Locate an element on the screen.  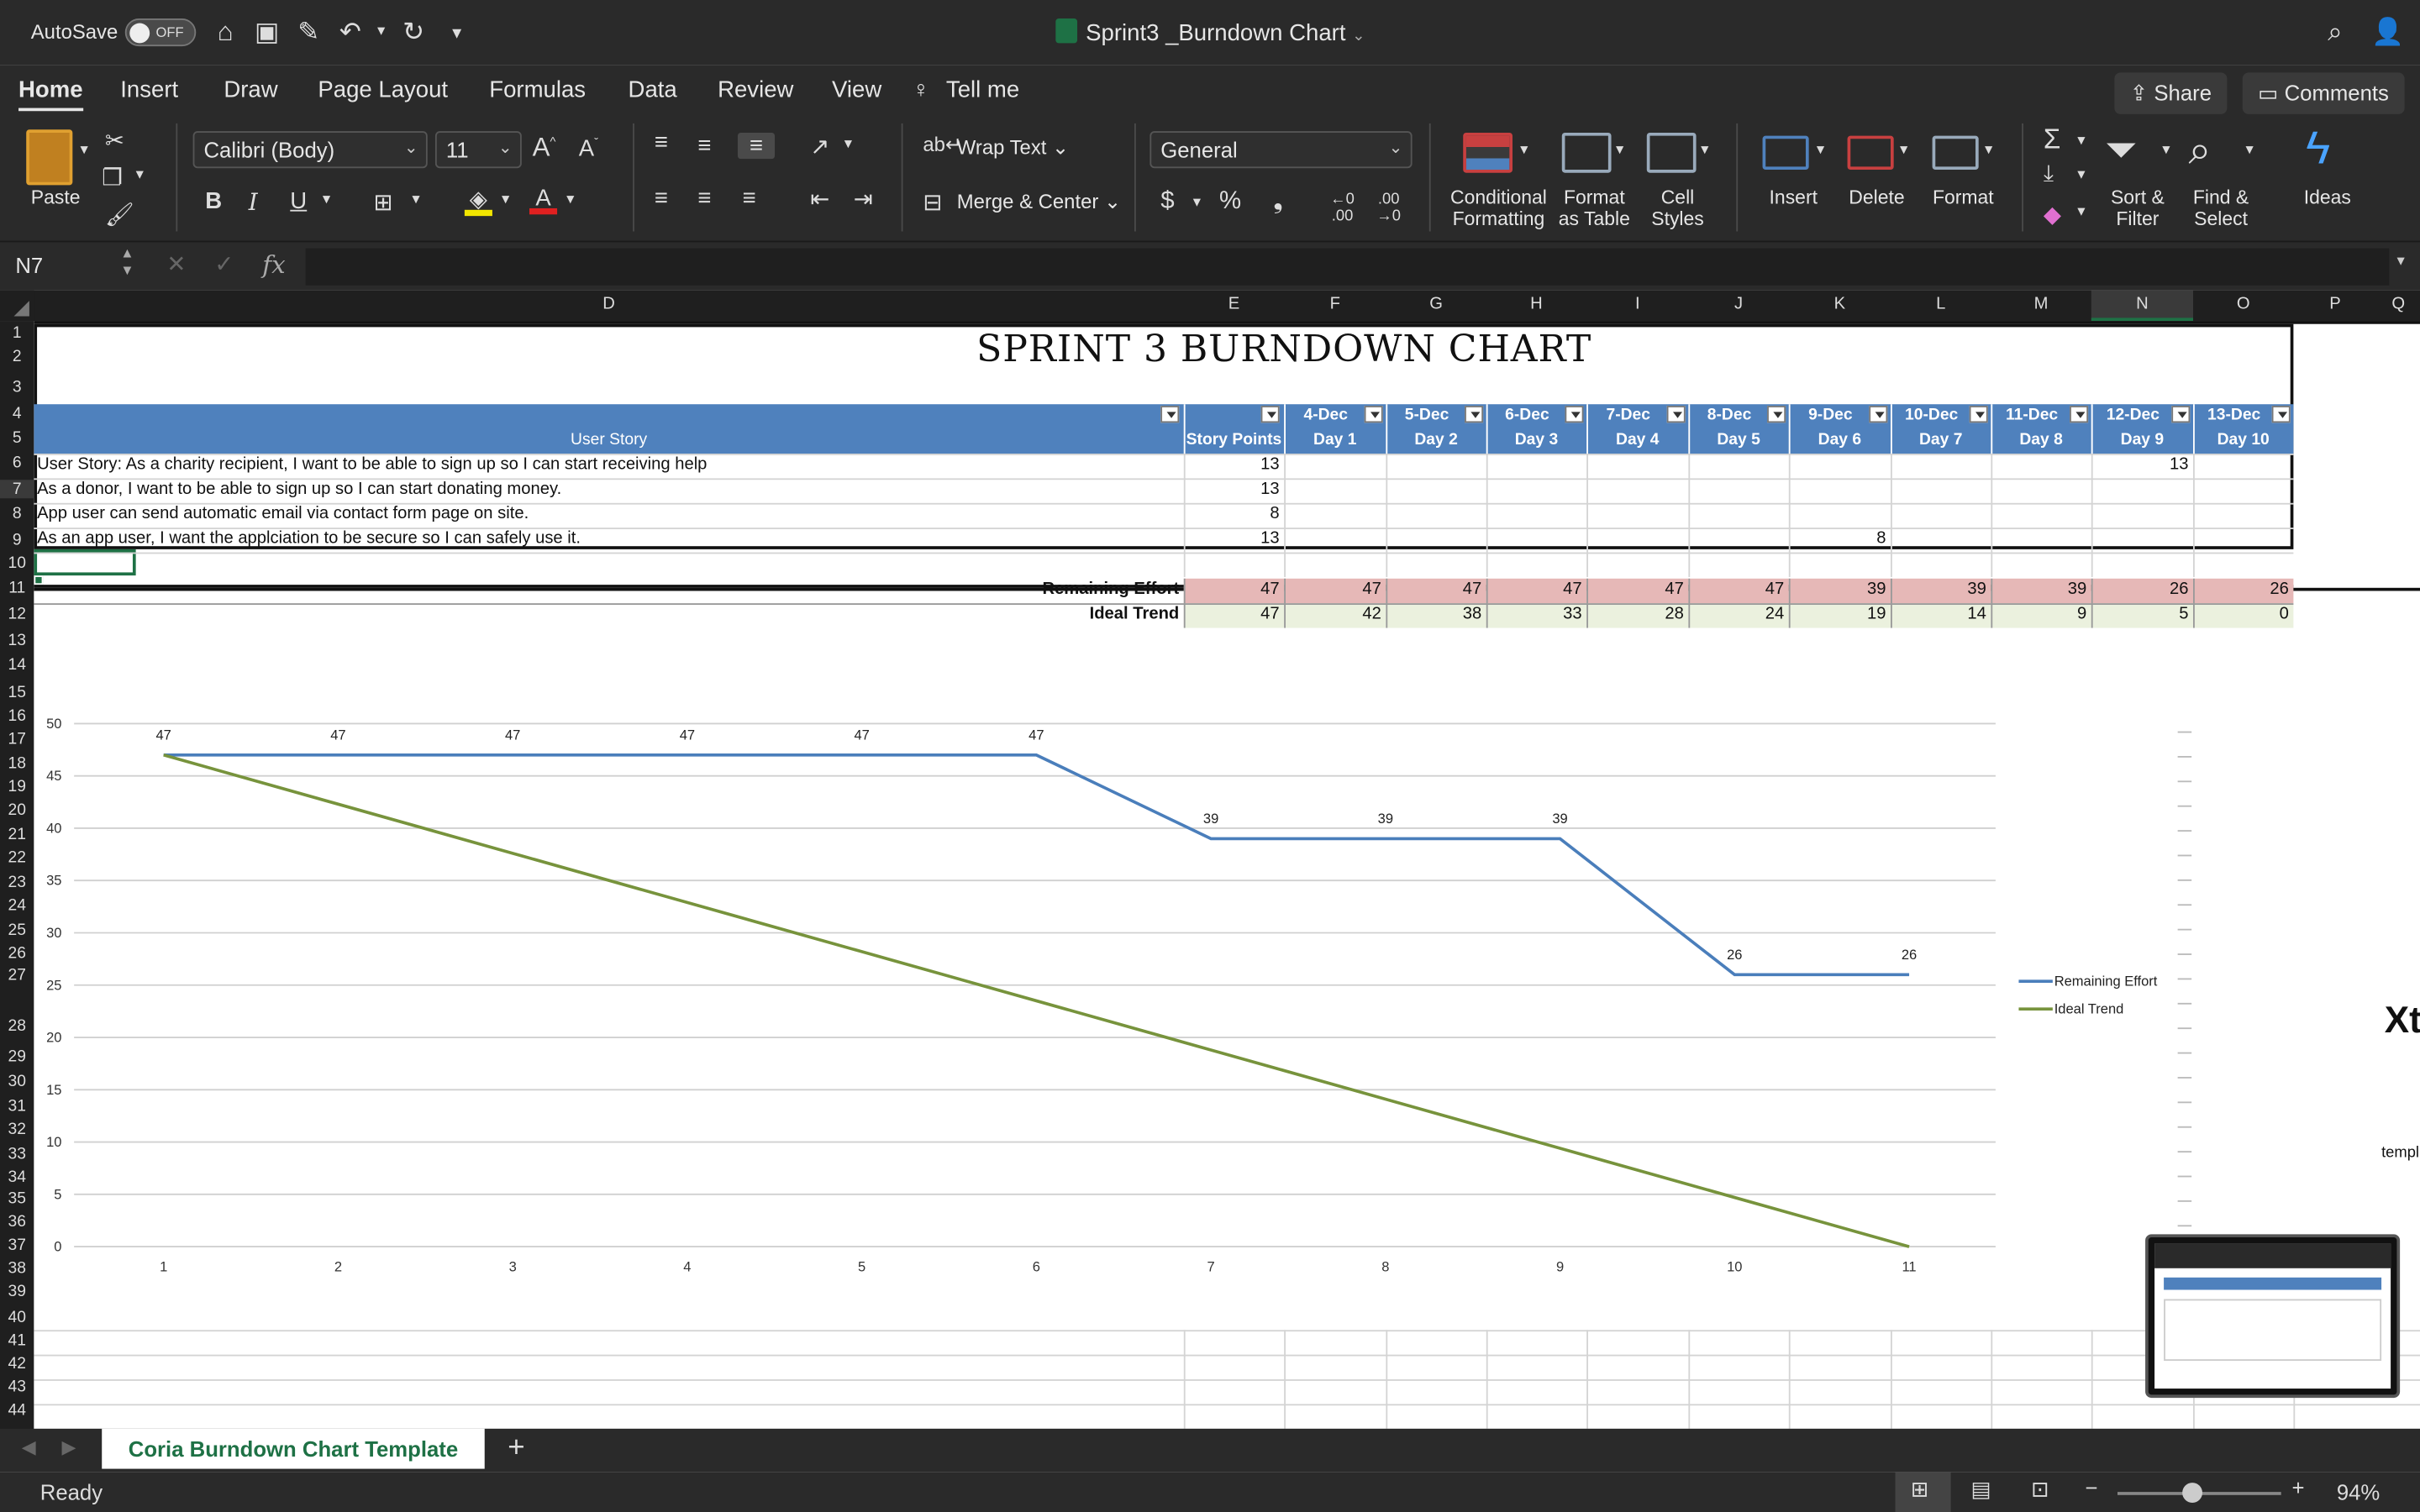
column-header-j: J is located at coordinates (1738, 304).